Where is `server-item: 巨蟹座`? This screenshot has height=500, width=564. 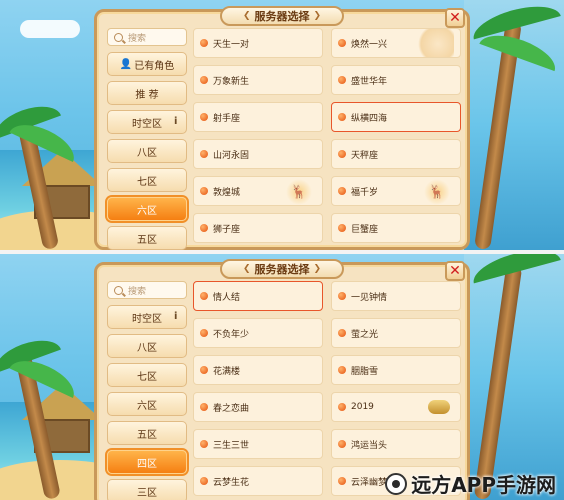
server-item: 巨蟹座 is located at coordinates (396, 228).